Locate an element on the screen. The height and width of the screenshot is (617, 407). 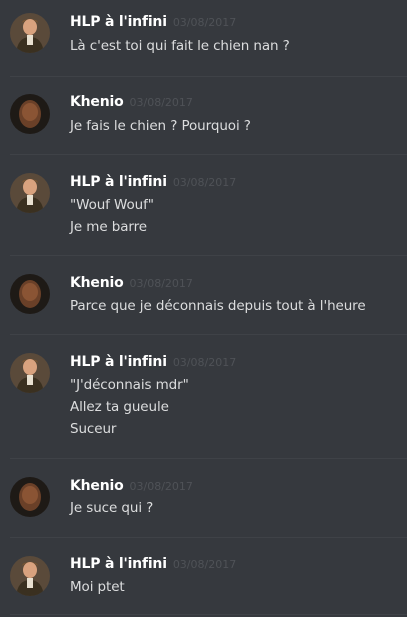
message-text: Suceur is located at coordinates (93, 429).